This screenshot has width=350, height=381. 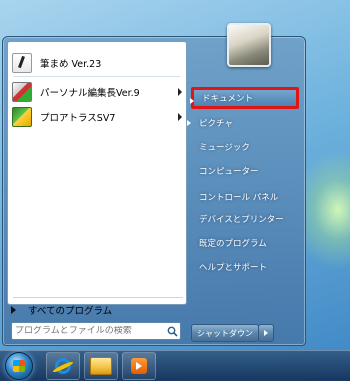 I want to click on shutdown-button: シャットダウン, so click(x=225, y=333).